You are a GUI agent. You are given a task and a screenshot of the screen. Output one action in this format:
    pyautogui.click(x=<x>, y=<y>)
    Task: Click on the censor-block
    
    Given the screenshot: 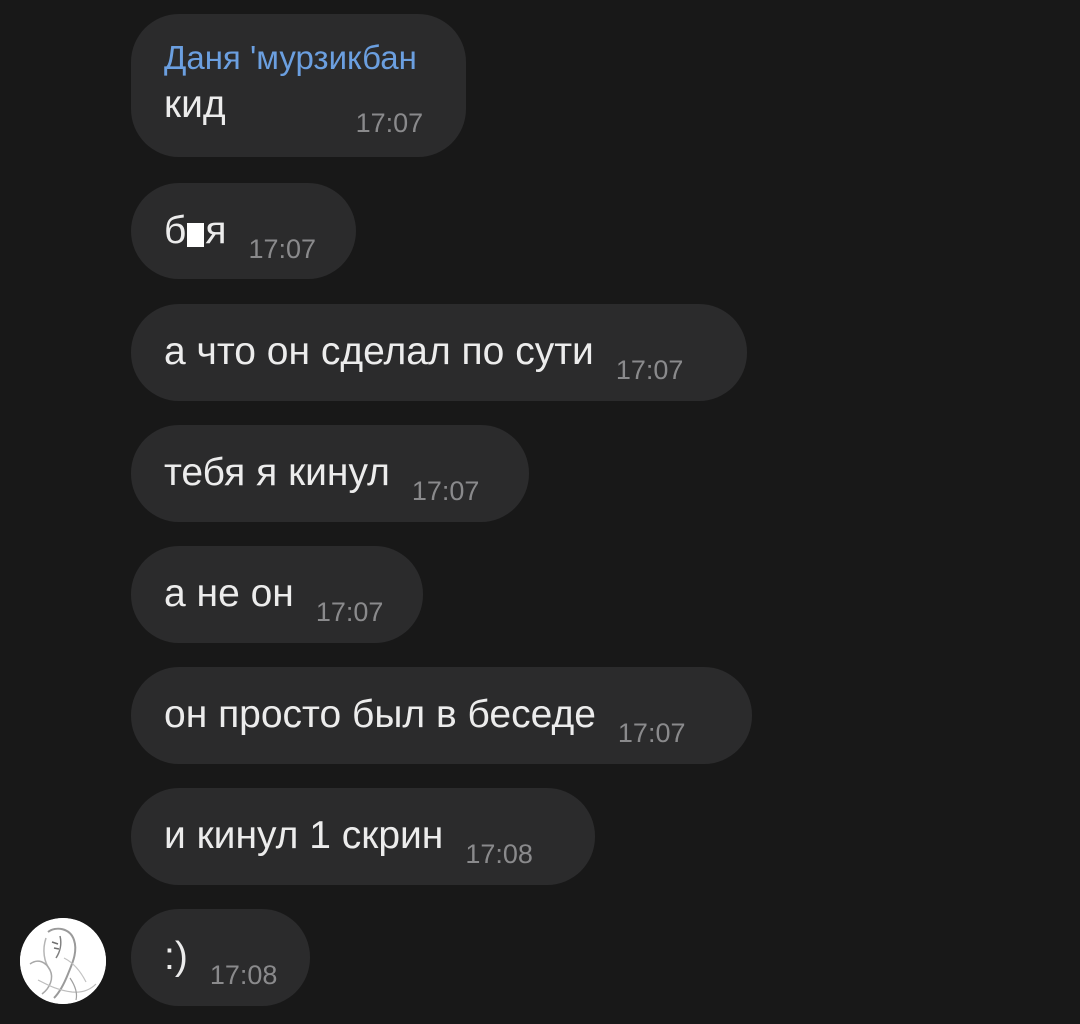 What is the action you would take?
    pyautogui.click(x=196, y=235)
    